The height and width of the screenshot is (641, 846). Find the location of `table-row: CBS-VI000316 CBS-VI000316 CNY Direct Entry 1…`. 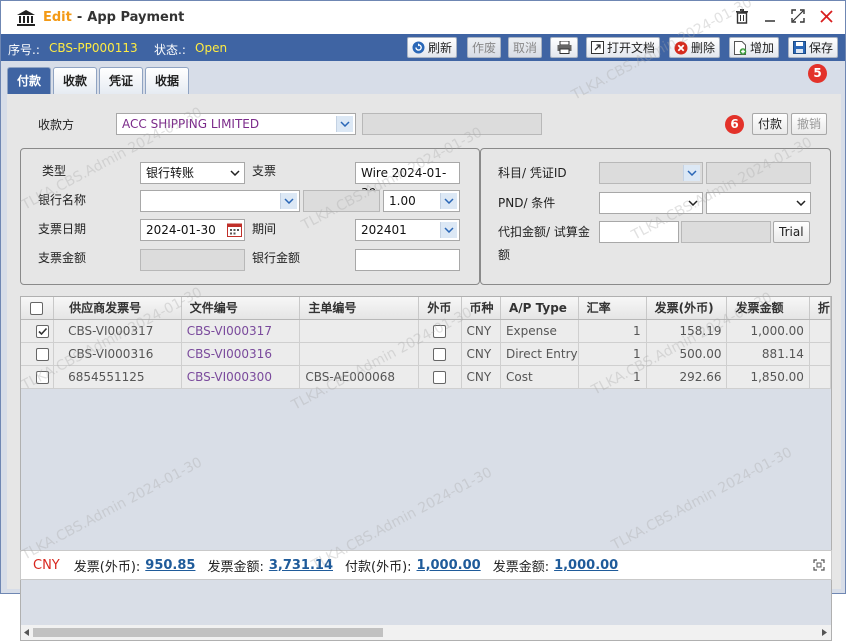

table-row: CBS-VI000316 CBS-VI000316 CNY Direct Entry 1… is located at coordinates (426, 354).